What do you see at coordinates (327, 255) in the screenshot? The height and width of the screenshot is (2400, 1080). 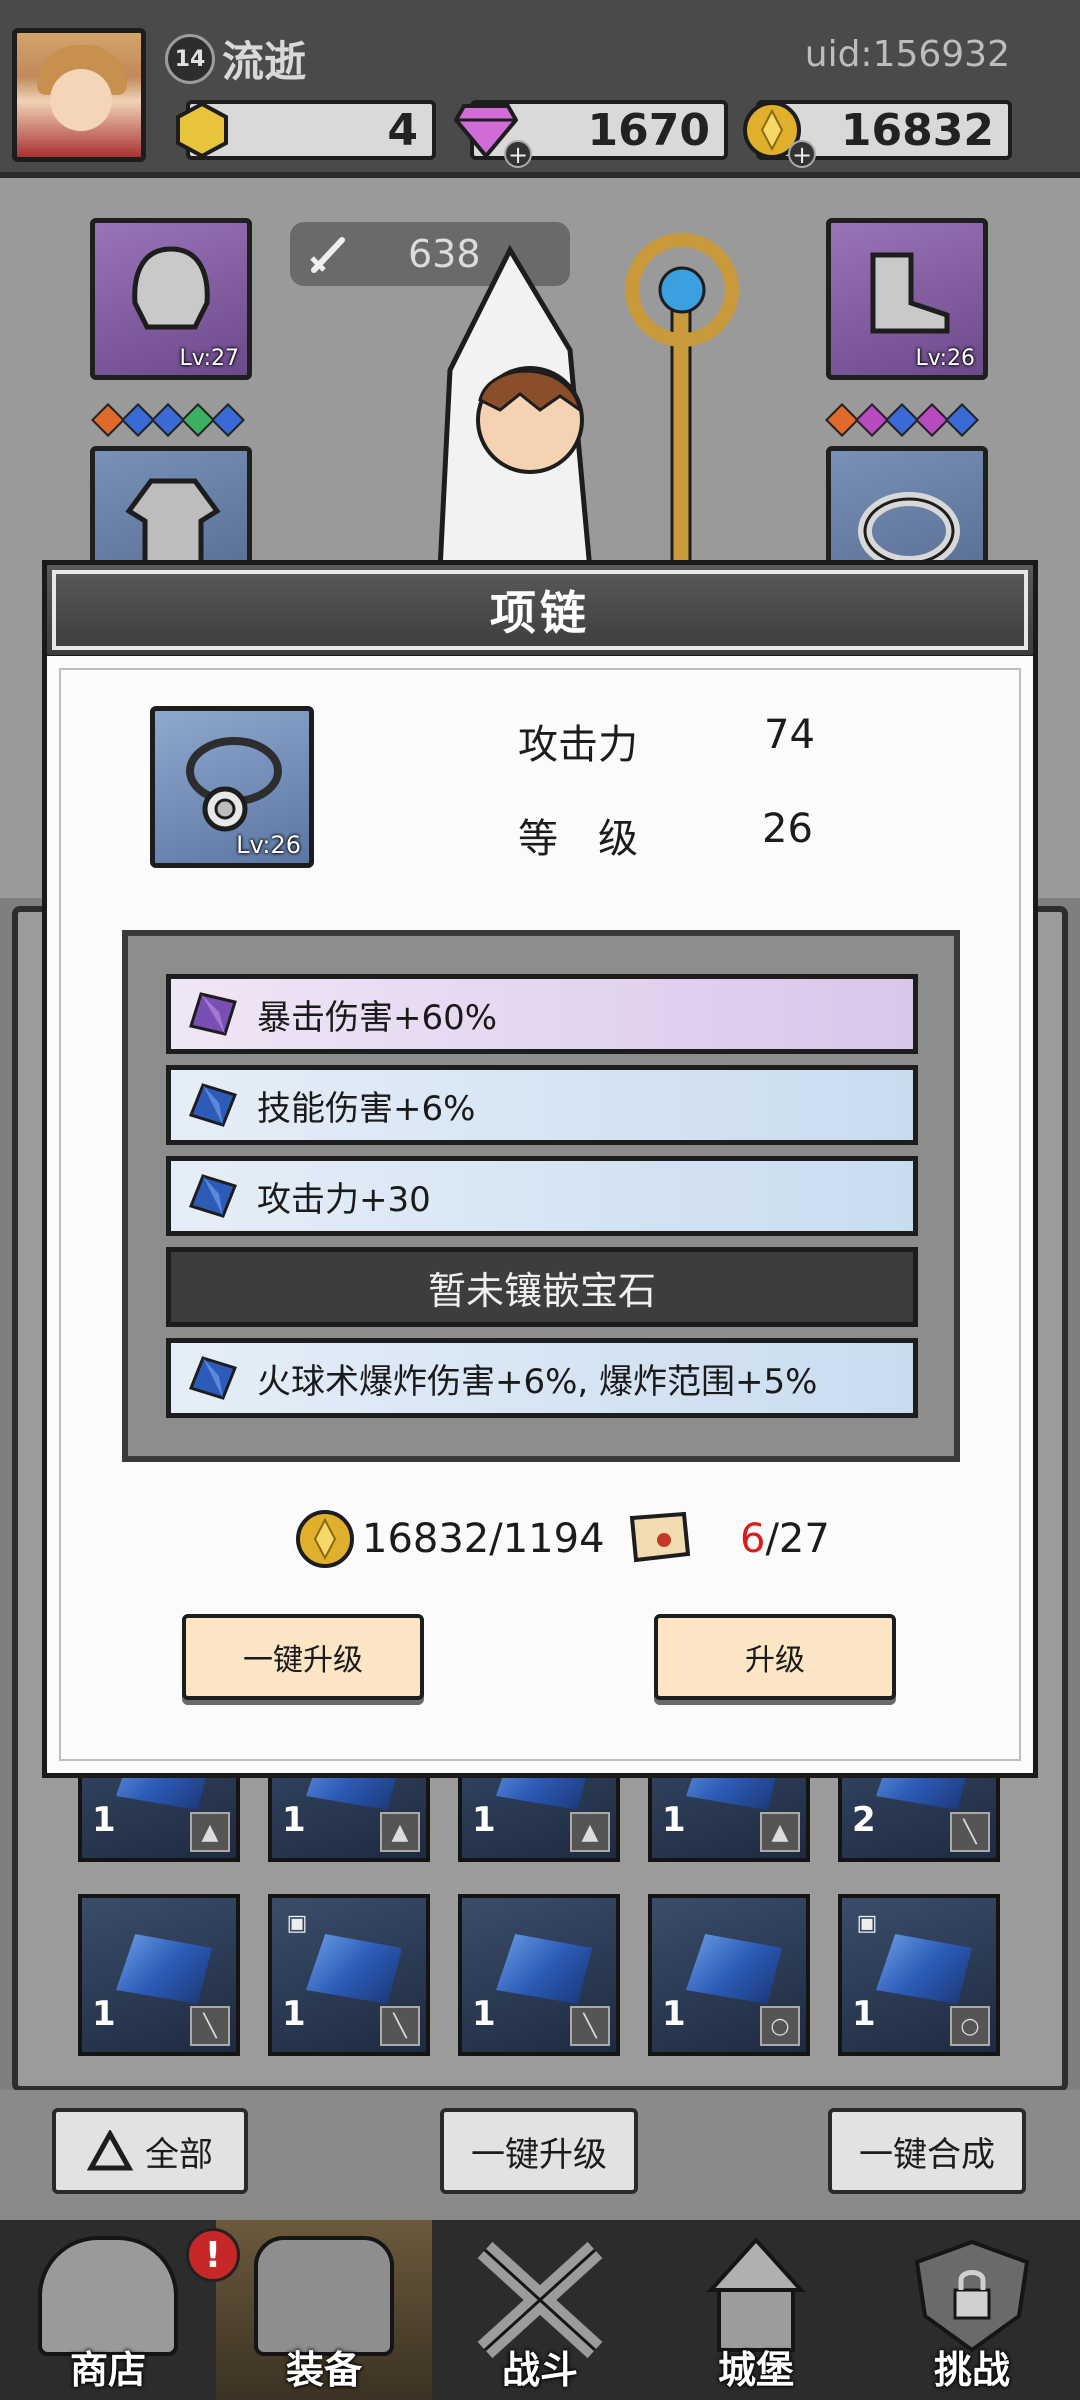 I see `power-sword-icon` at bounding box center [327, 255].